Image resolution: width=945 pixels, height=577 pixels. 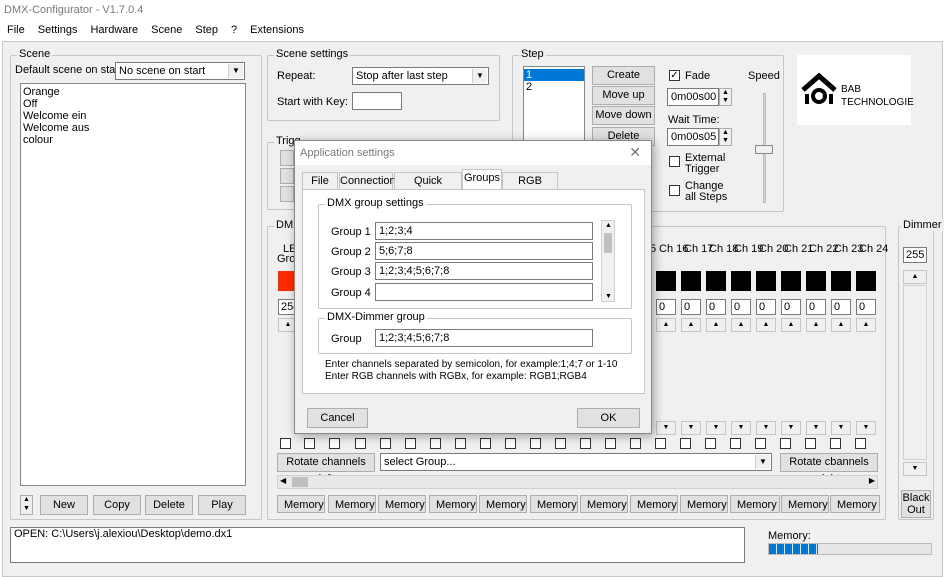 I want to click on list-item: Welcome ein, so click(x=133, y=116).